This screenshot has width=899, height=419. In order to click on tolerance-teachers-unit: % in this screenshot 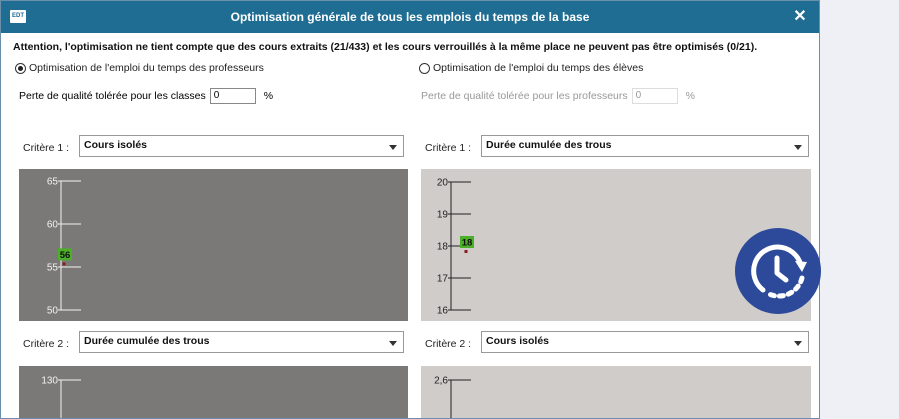, I will do `click(690, 96)`.